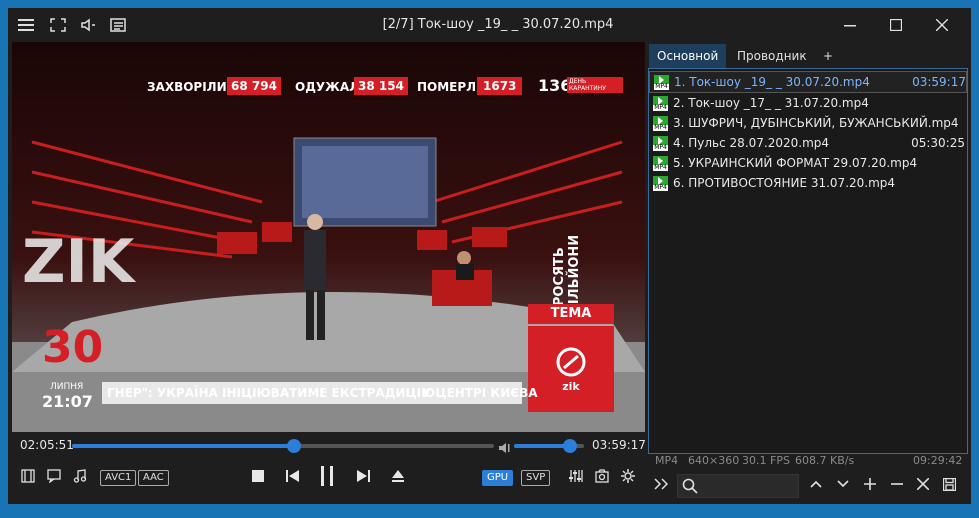  What do you see at coordinates (570, 446) in the screenshot?
I see `volume-handle` at bounding box center [570, 446].